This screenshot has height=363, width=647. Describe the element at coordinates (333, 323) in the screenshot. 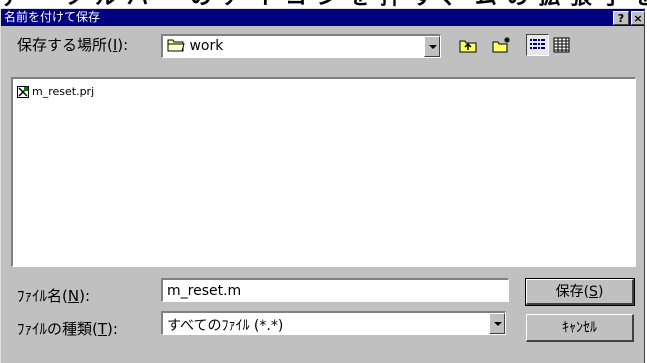

I see `file-type-dropdown: すべてのﾌｧｲﾙ (*.*)` at that location.